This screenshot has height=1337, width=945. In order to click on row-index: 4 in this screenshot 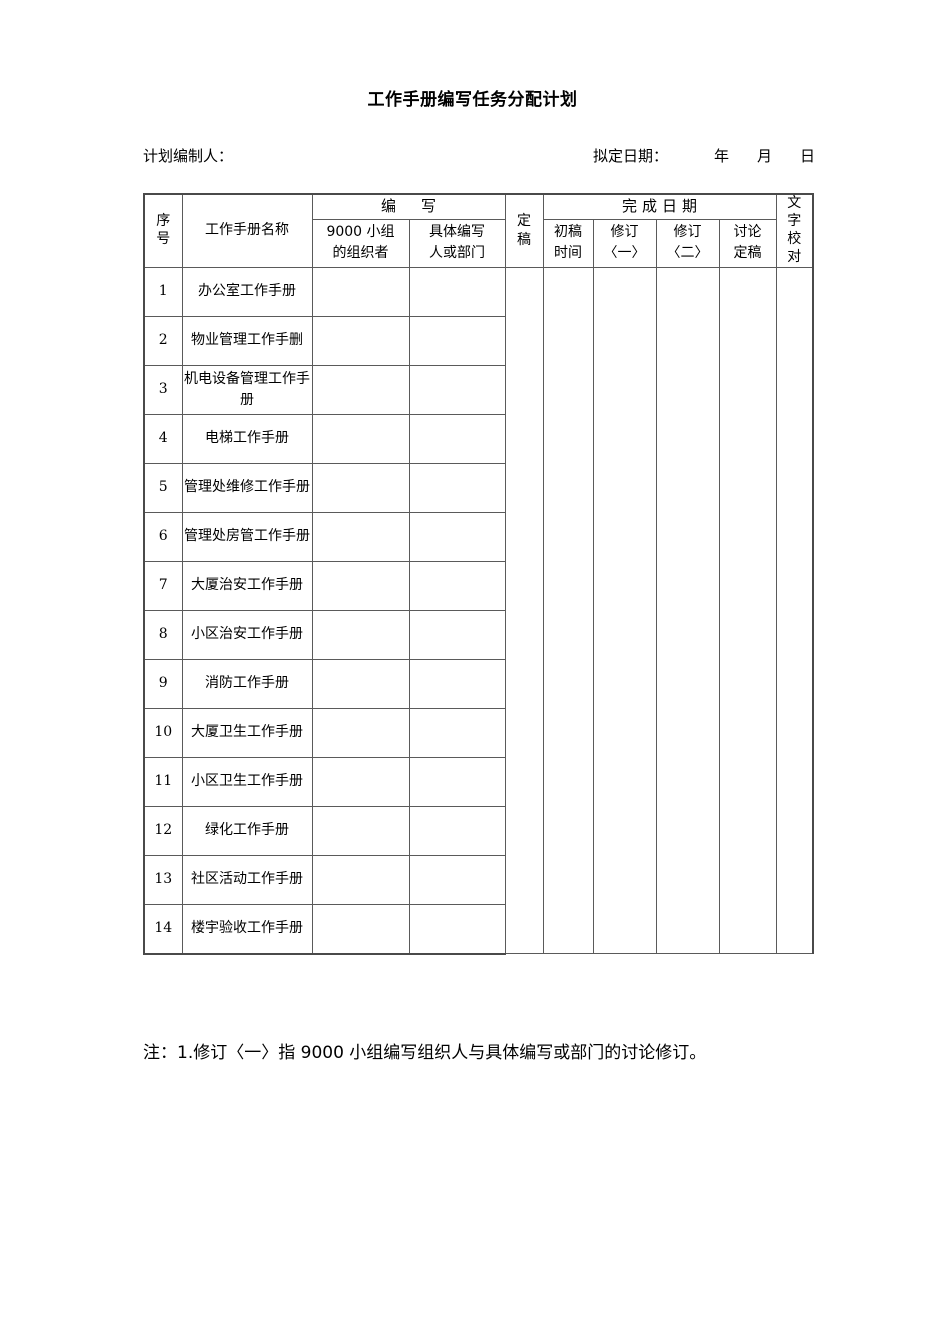, I will do `click(163, 438)`.